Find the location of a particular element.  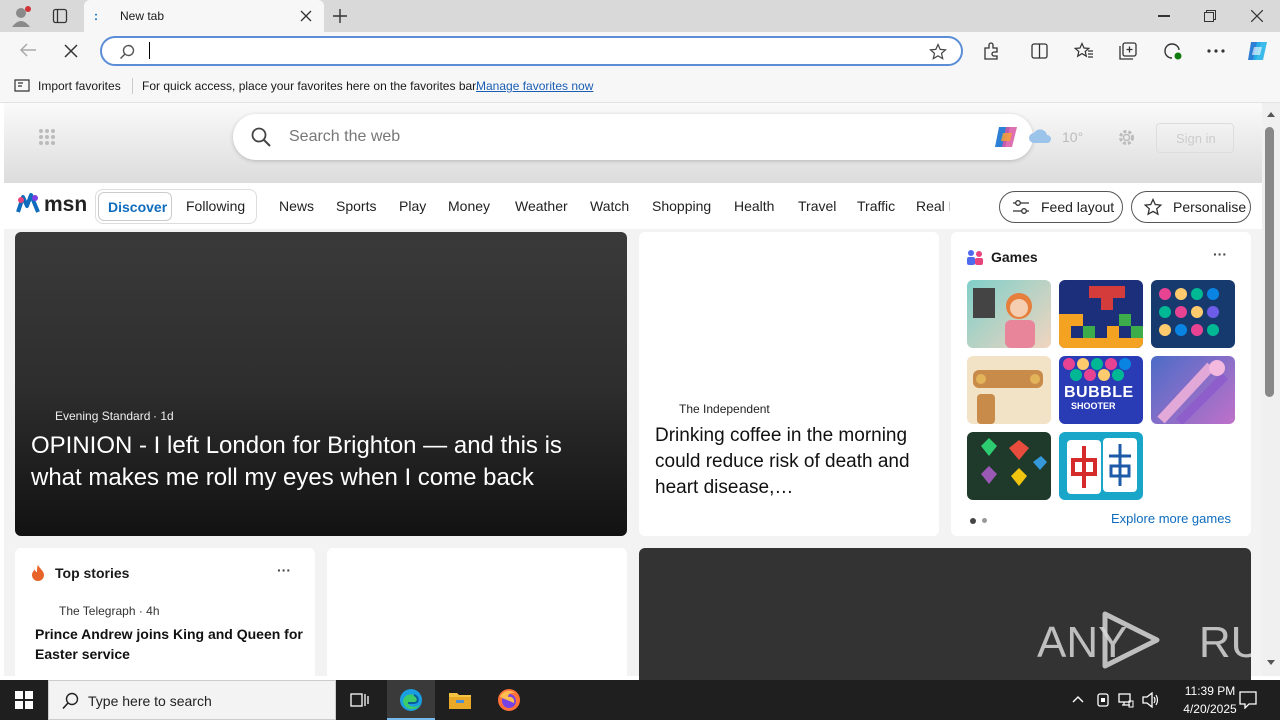

nav-news: News is located at coordinates (296, 206).